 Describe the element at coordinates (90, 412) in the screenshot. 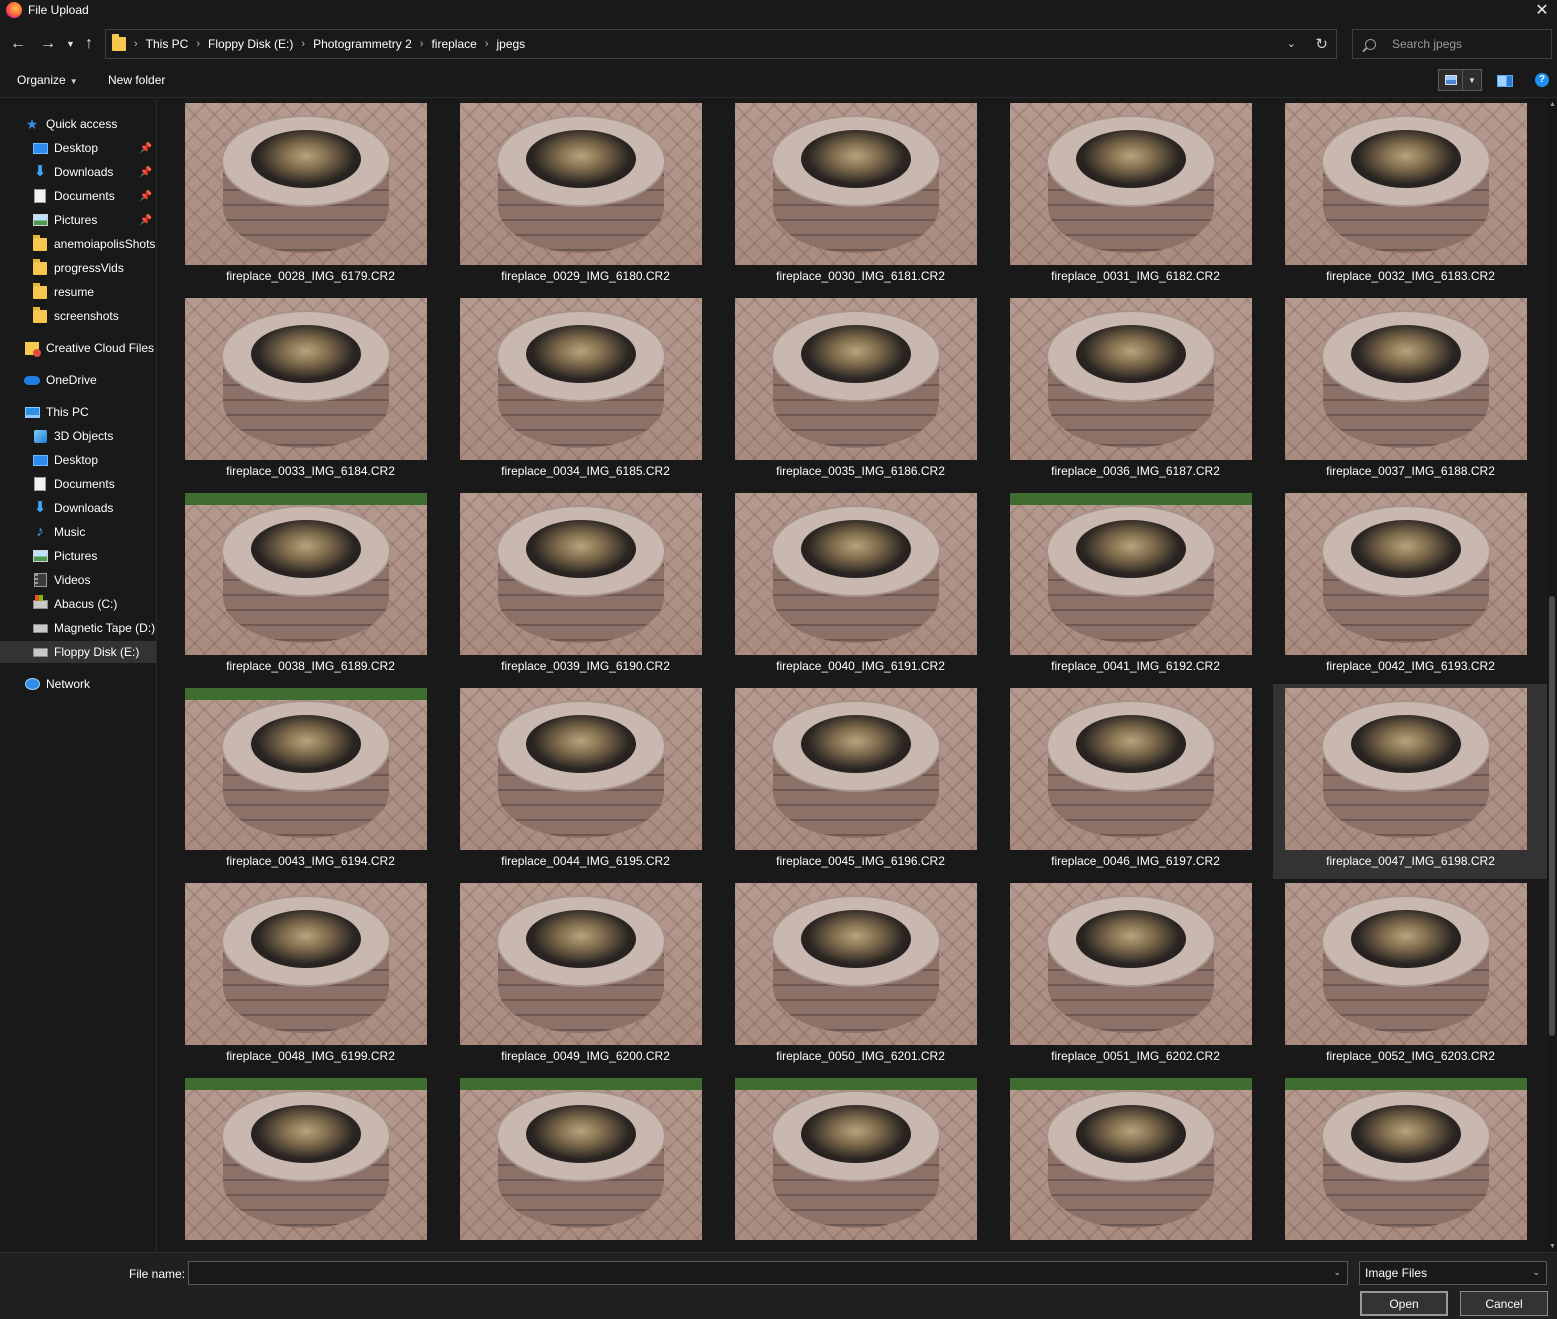

I see `sidebar-item-this-pc: This PC` at that location.